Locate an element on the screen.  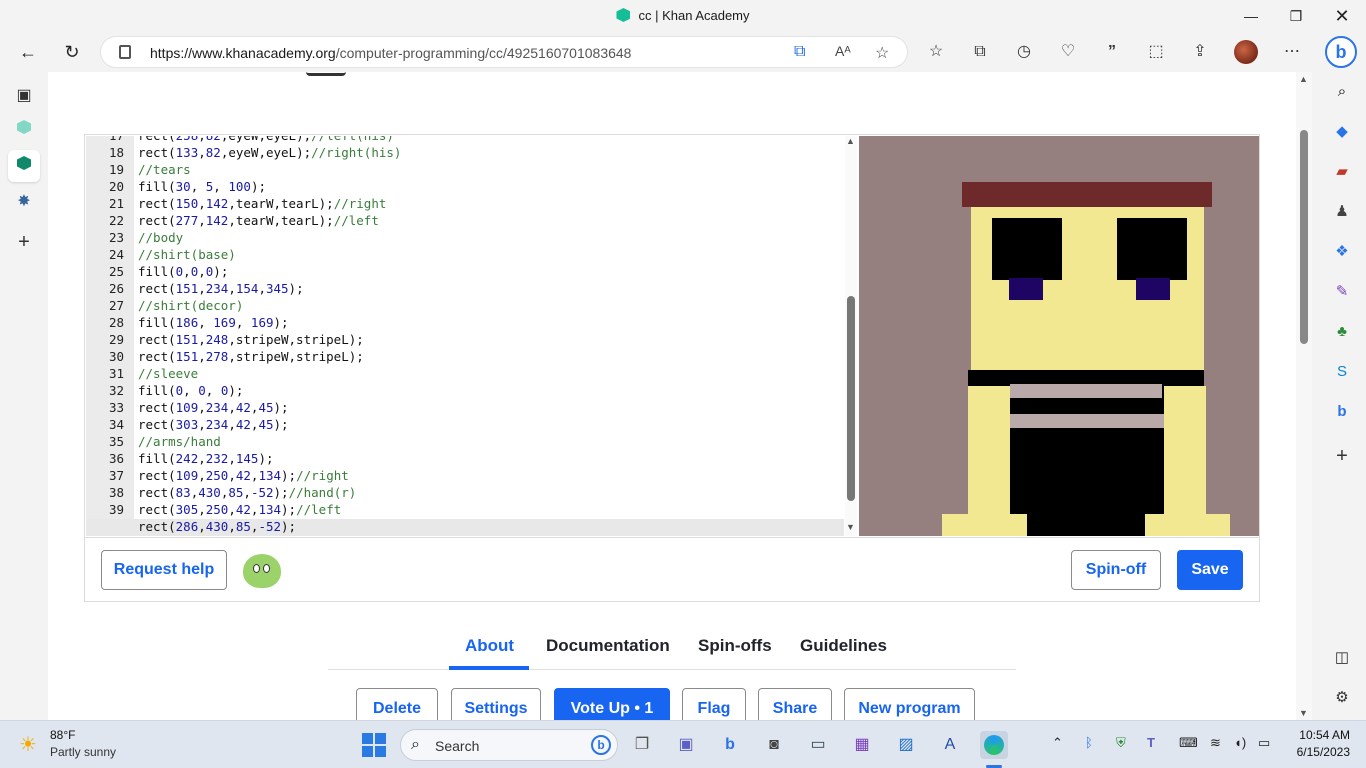
code-line: //tears is located at coordinates (164, 169).